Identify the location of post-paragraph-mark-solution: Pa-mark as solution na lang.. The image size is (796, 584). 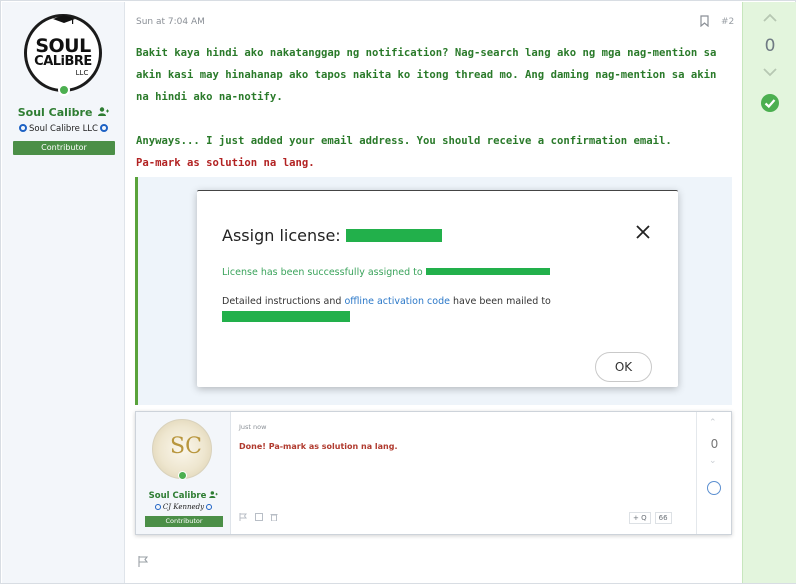
(225, 163).